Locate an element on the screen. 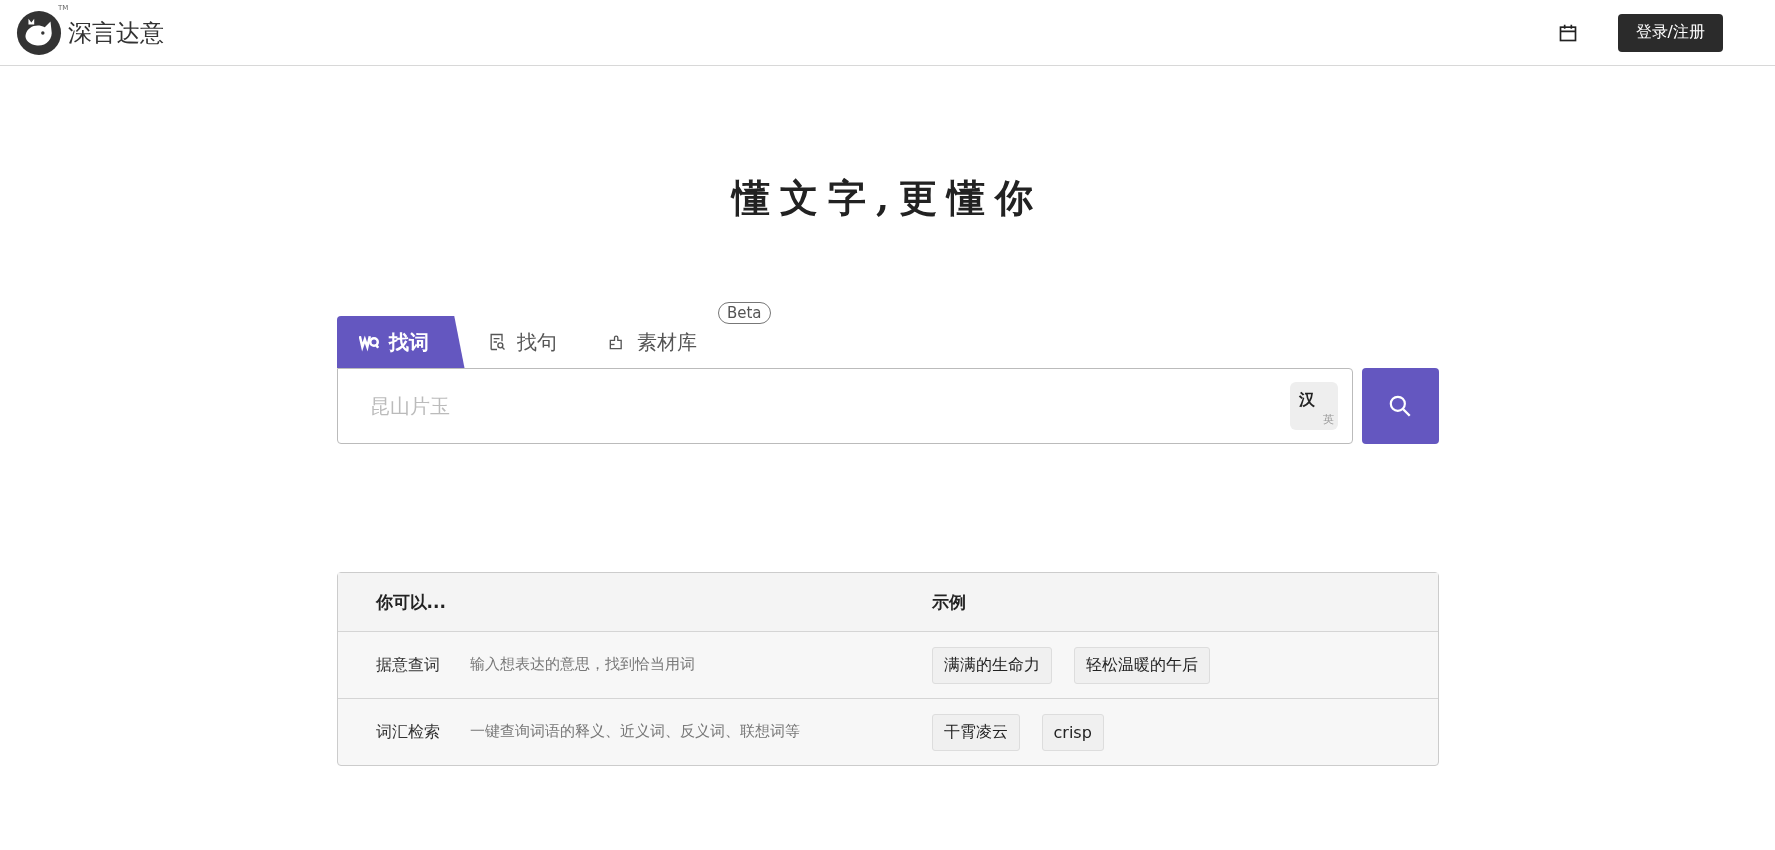 This screenshot has width=1775, height=850. slogan: 懂文字,更懂你 is located at coordinates (887, 198).